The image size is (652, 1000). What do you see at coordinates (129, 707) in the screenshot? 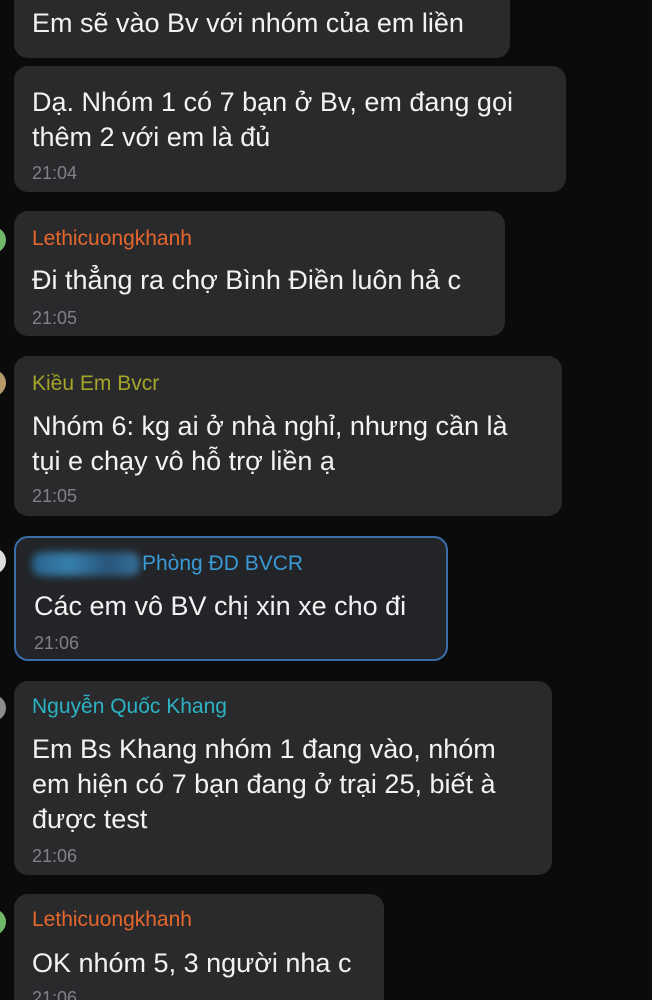
I see `sender-name: Nguyễn Quốc Khang` at bounding box center [129, 707].